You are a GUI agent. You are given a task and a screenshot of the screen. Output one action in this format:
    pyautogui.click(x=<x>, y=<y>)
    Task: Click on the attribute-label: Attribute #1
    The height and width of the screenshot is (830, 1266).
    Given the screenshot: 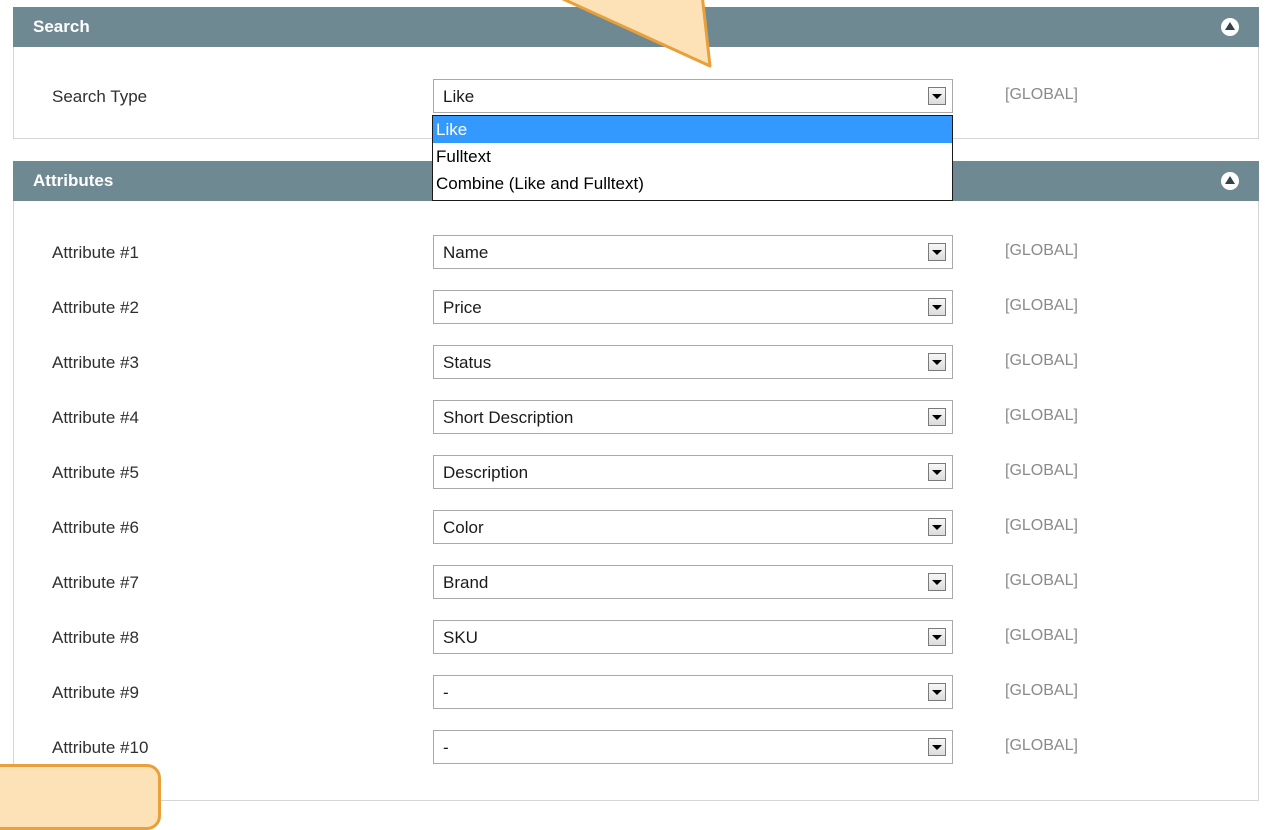 What is the action you would take?
    pyautogui.click(x=95, y=252)
    